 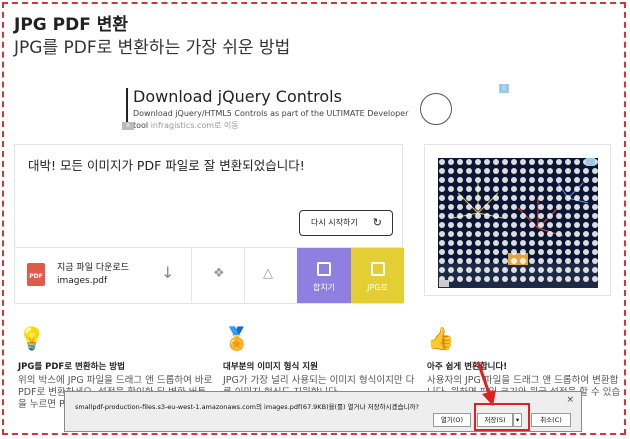 What do you see at coordinates (377, 287) in the screenshot?
I see `to-jpg-label: JPG로` at bounding box center [377, 287].